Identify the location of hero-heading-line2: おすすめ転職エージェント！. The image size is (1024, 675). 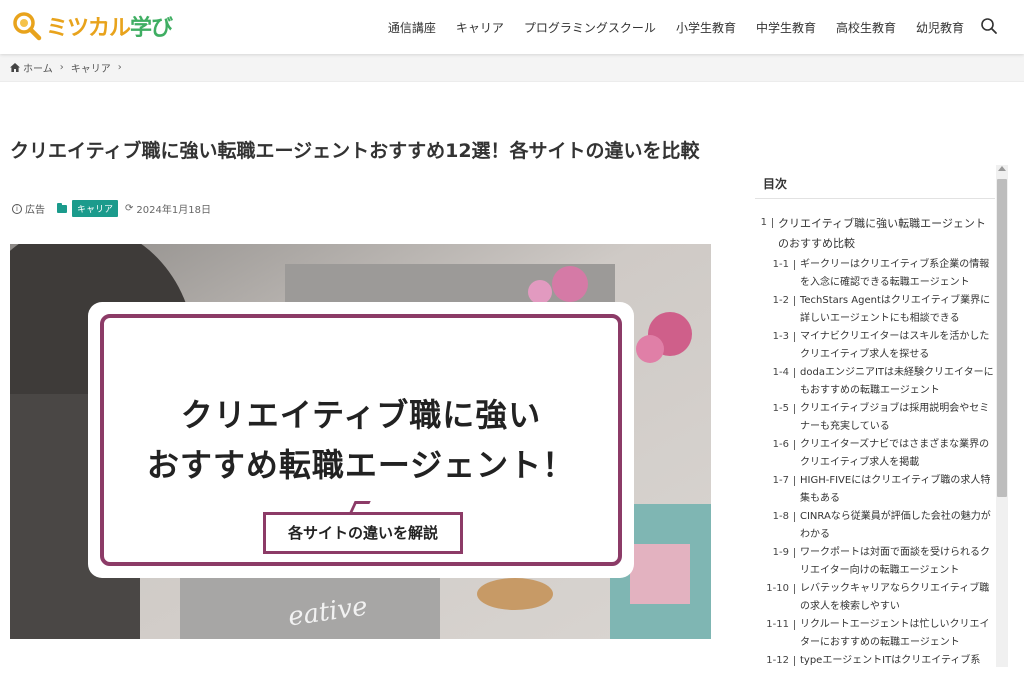
(361, 465).